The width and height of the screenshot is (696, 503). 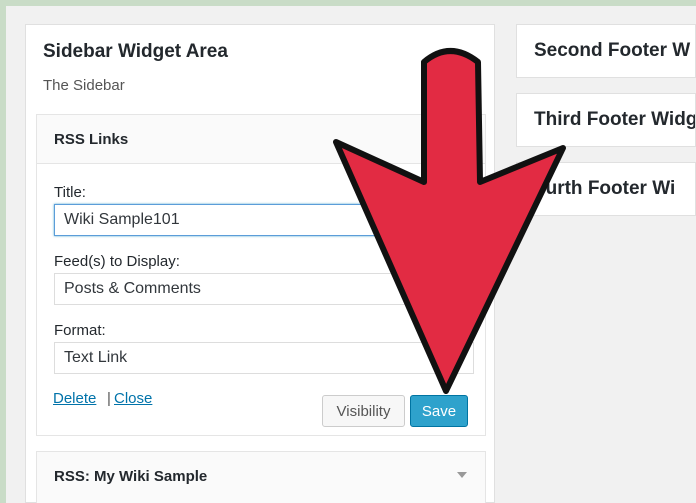 I want to click on visibility-button: Visibility, so click(x=363, y=411).